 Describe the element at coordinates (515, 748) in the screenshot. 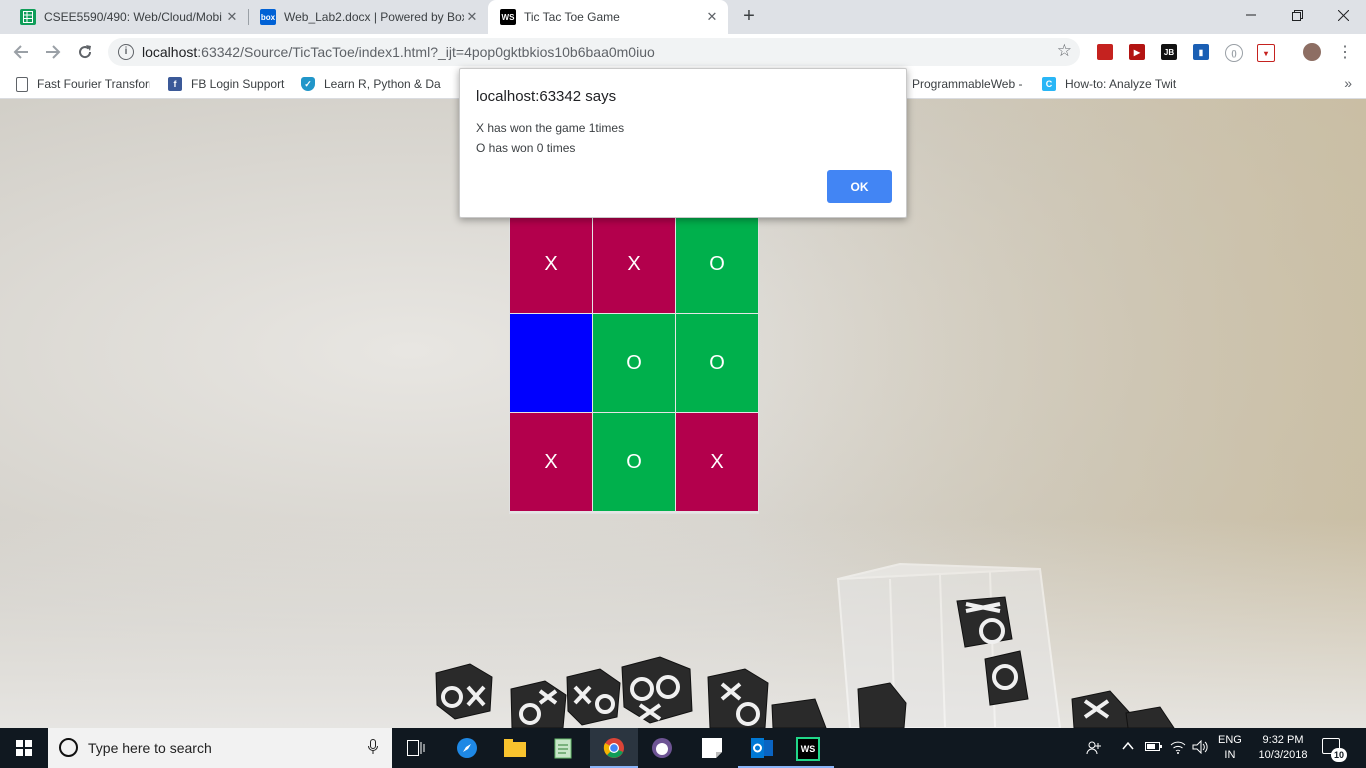

I see `file-explorer-icon` at that location.